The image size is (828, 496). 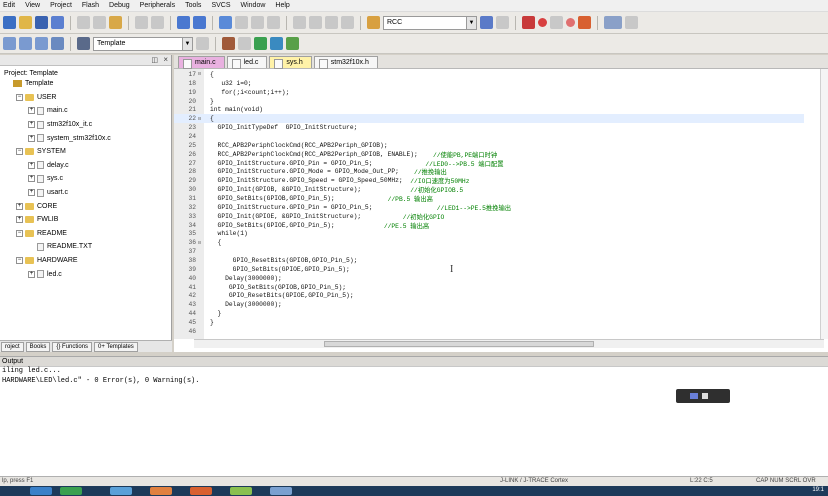 What do you see at coordinates (121, 491) in the screenshot?
I see `ie-icon` at bounding box center [121, 491].